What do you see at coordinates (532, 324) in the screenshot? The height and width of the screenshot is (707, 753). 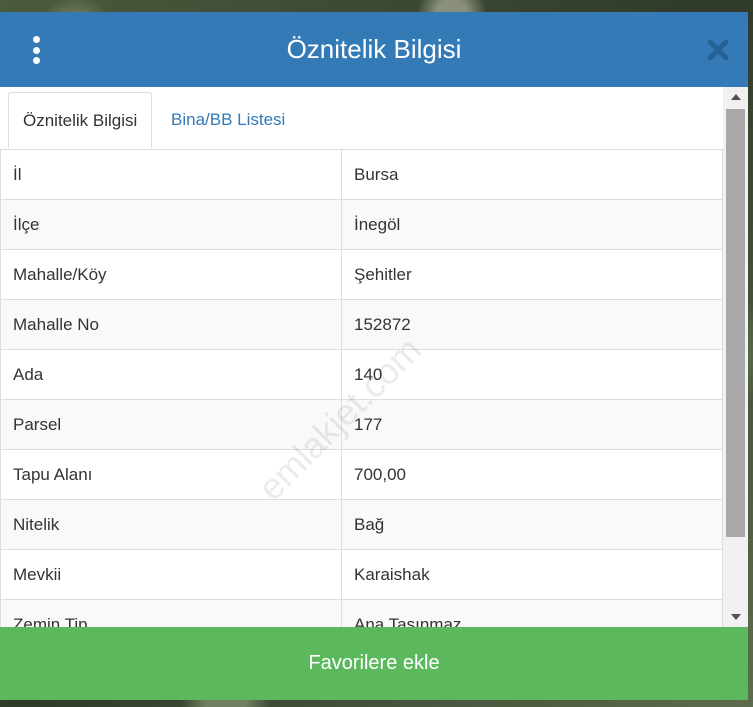 I see `attribute-value: 152872` at bounding box center [532, 324].